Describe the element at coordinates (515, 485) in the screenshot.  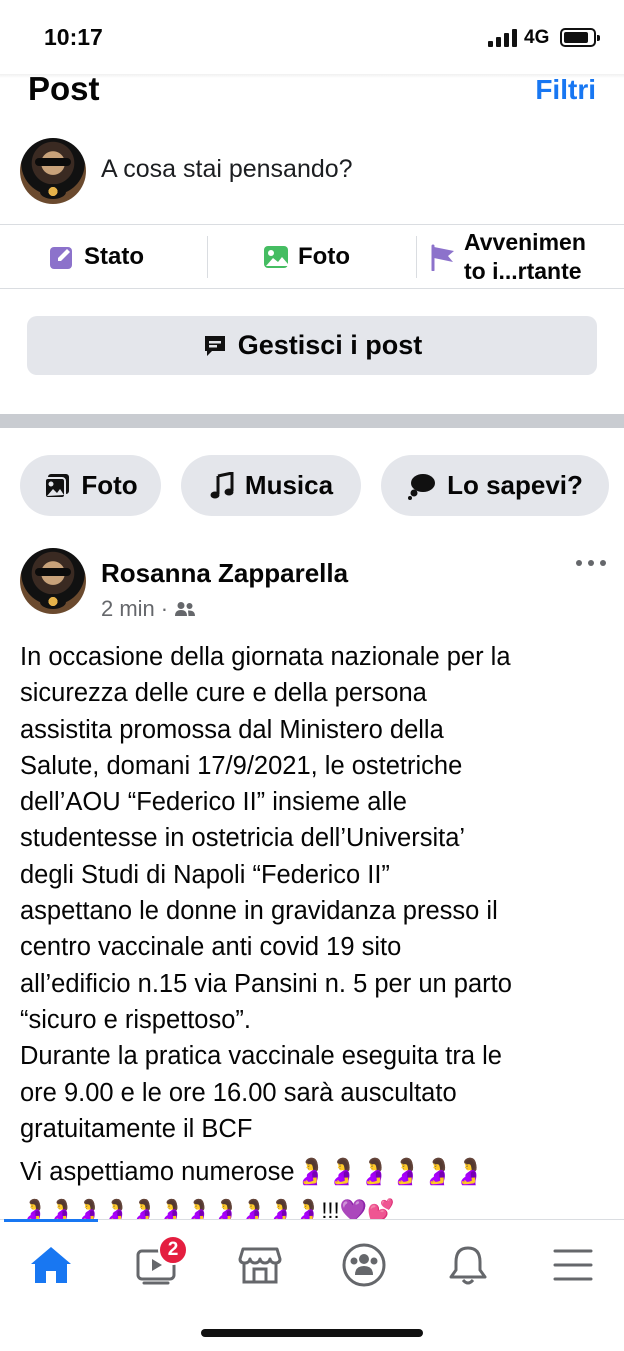
I see `chip-did-you-know-label: Lo sapevi?` at that location.